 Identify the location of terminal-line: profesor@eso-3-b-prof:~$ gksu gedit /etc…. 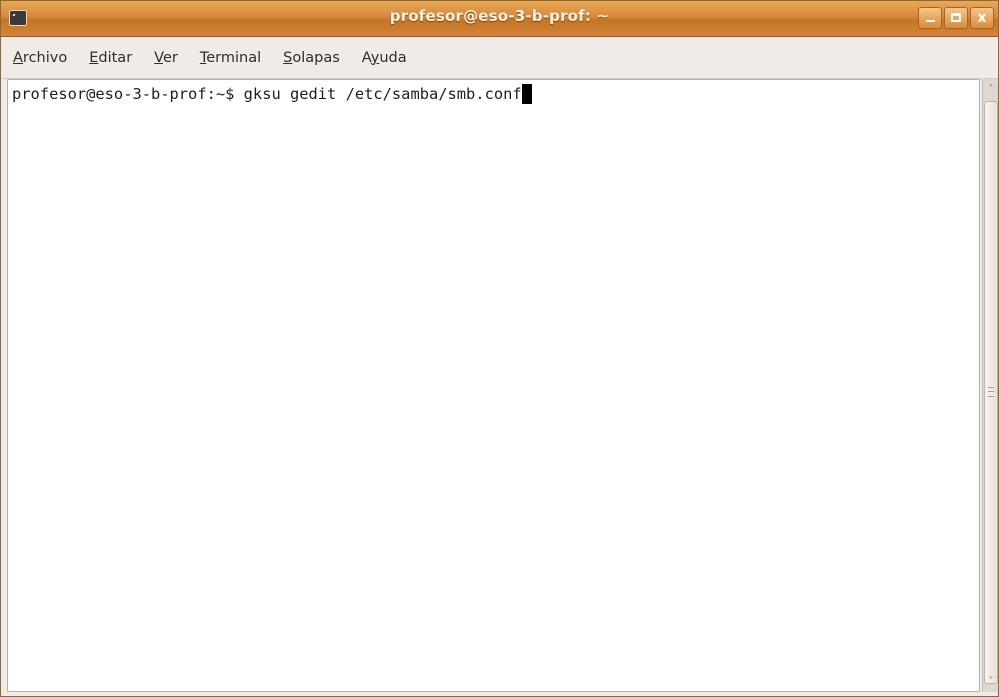
(272, 94).